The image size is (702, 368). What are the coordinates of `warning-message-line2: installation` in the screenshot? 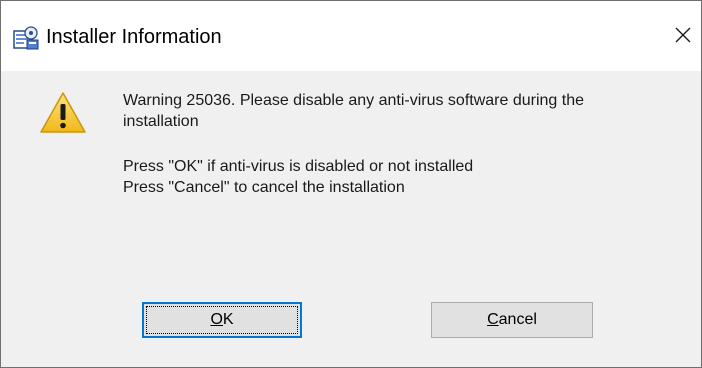 It's located at (161, 121).